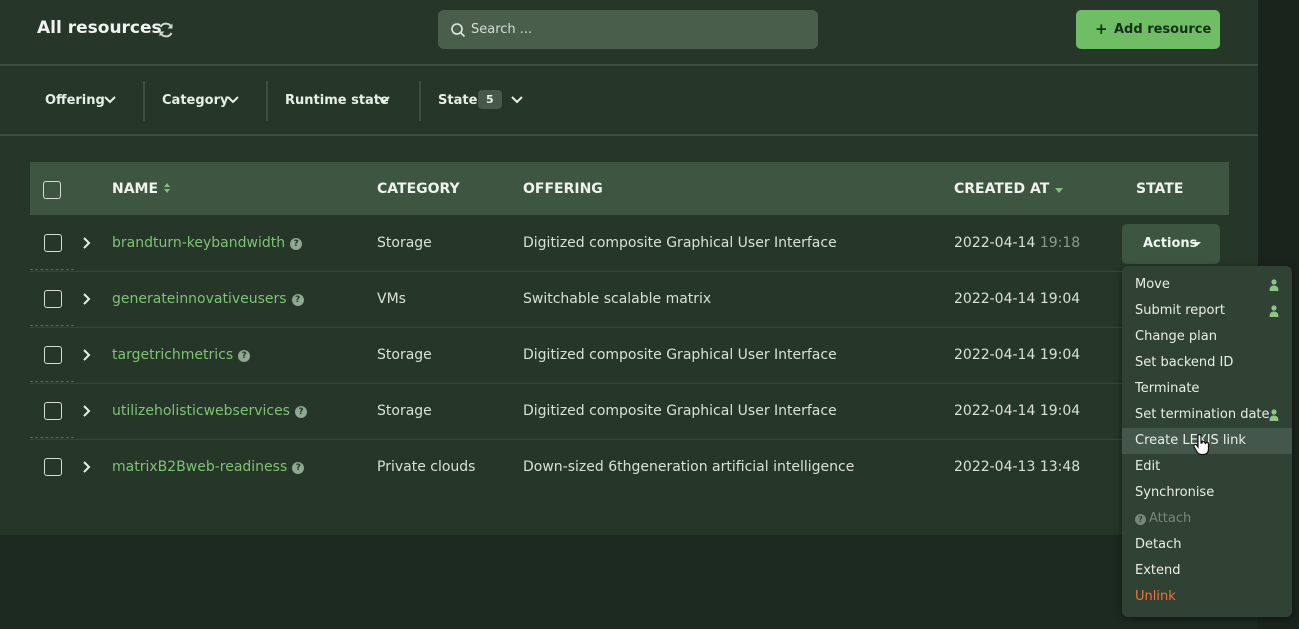  What do you see at coordinates (1202, 414) in the screenshot?
I see `menu-item-label: Set termination date` at bounding box center [1202, 414].